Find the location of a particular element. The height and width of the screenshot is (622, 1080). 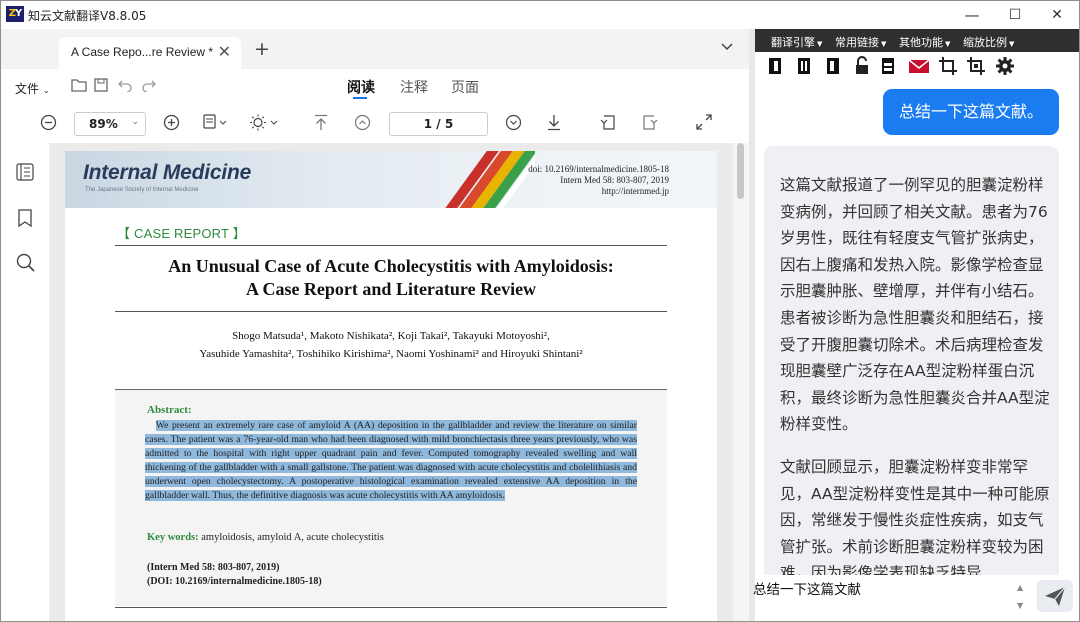

close-button: ✕ is located at coordinates (1057, 15).